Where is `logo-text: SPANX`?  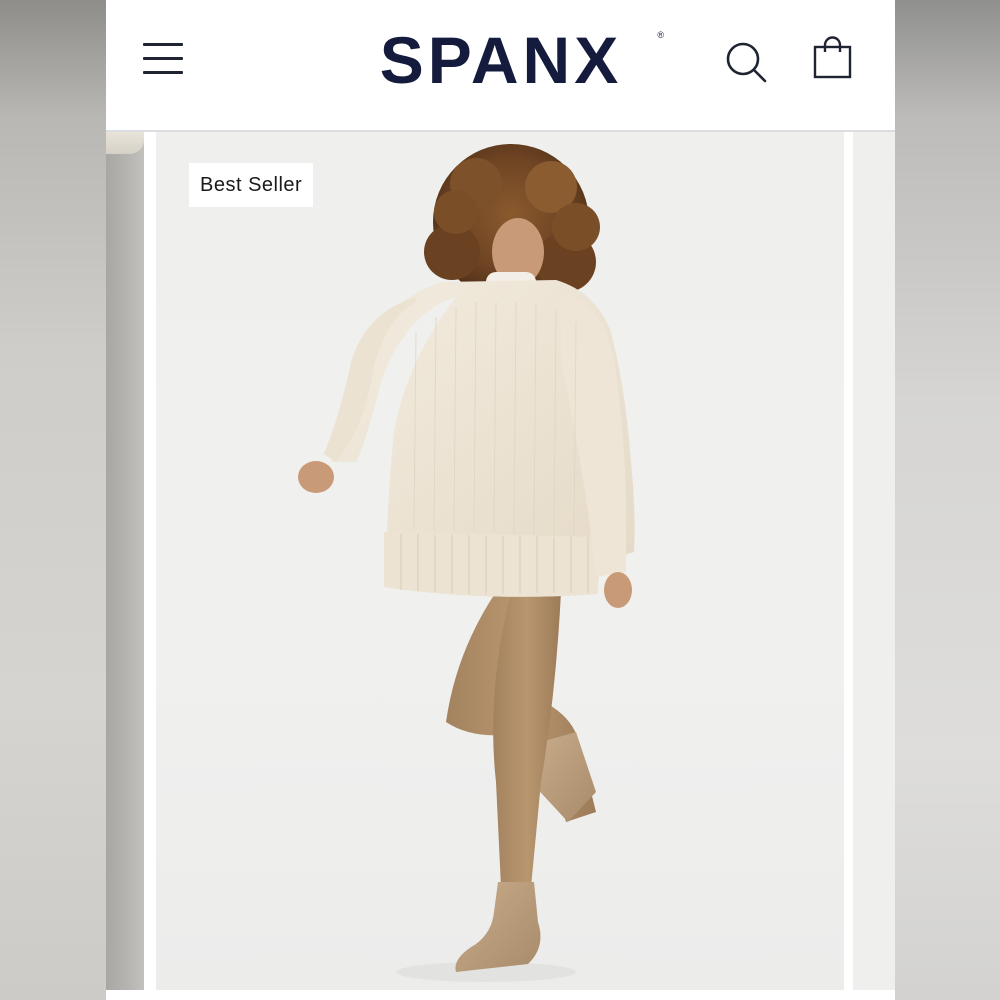 logo-text: SPANX is located at coordinates (501, 60).